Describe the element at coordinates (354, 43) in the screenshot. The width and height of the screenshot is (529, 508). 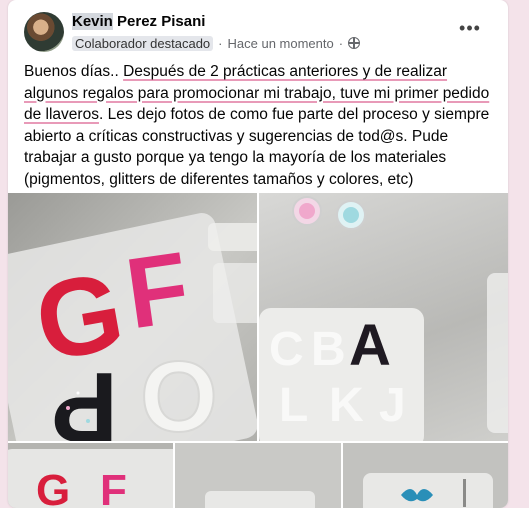
I see `audience-globe-icon` at that location.